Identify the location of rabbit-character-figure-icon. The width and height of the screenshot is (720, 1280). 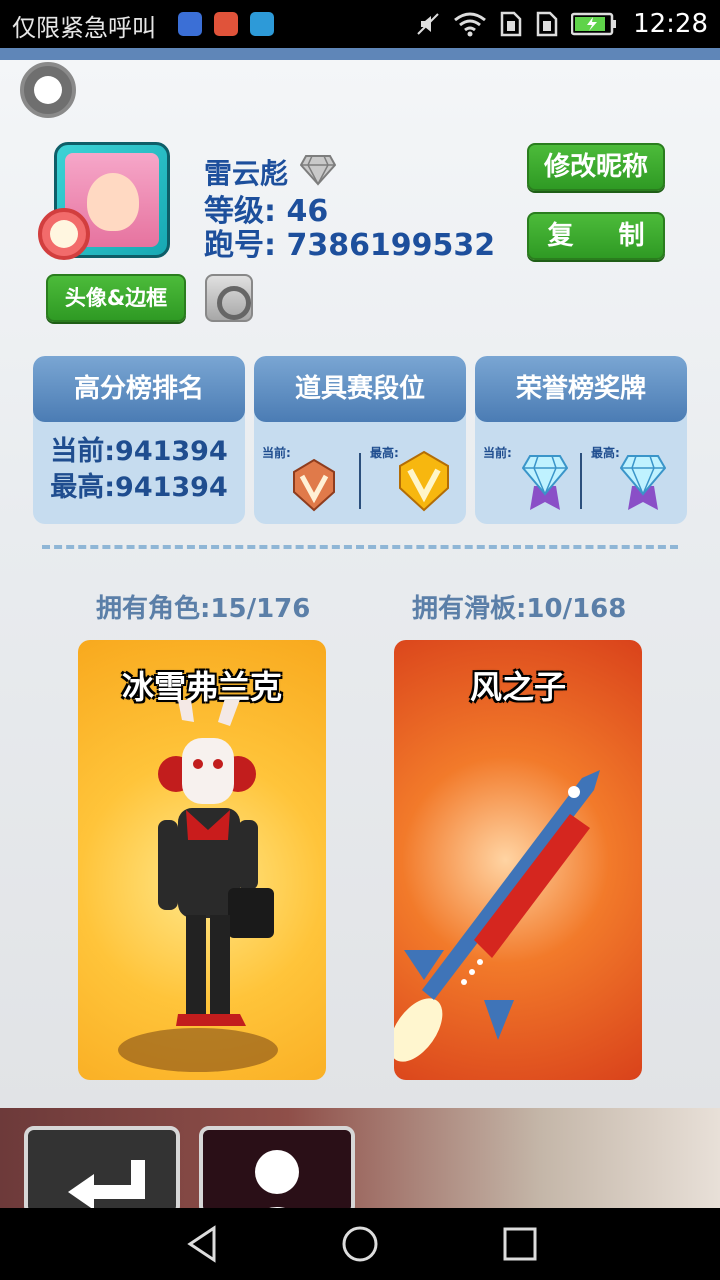
(198, 886).